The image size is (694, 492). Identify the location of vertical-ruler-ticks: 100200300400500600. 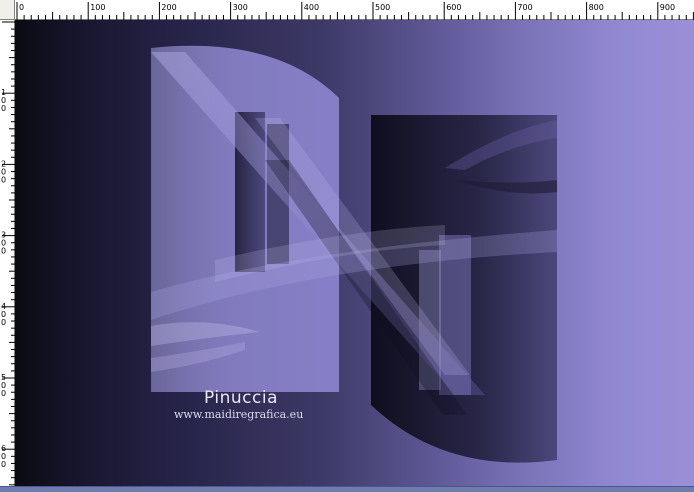
(8, 253).